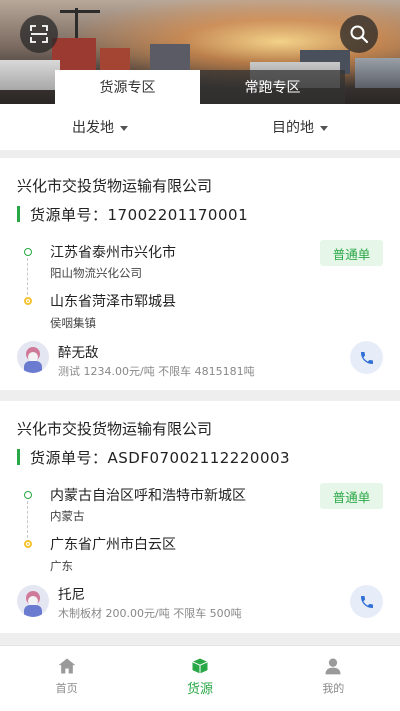 The height and width of the screenshot is (711, 400). I want to click on search-icon, so click(359, 34).